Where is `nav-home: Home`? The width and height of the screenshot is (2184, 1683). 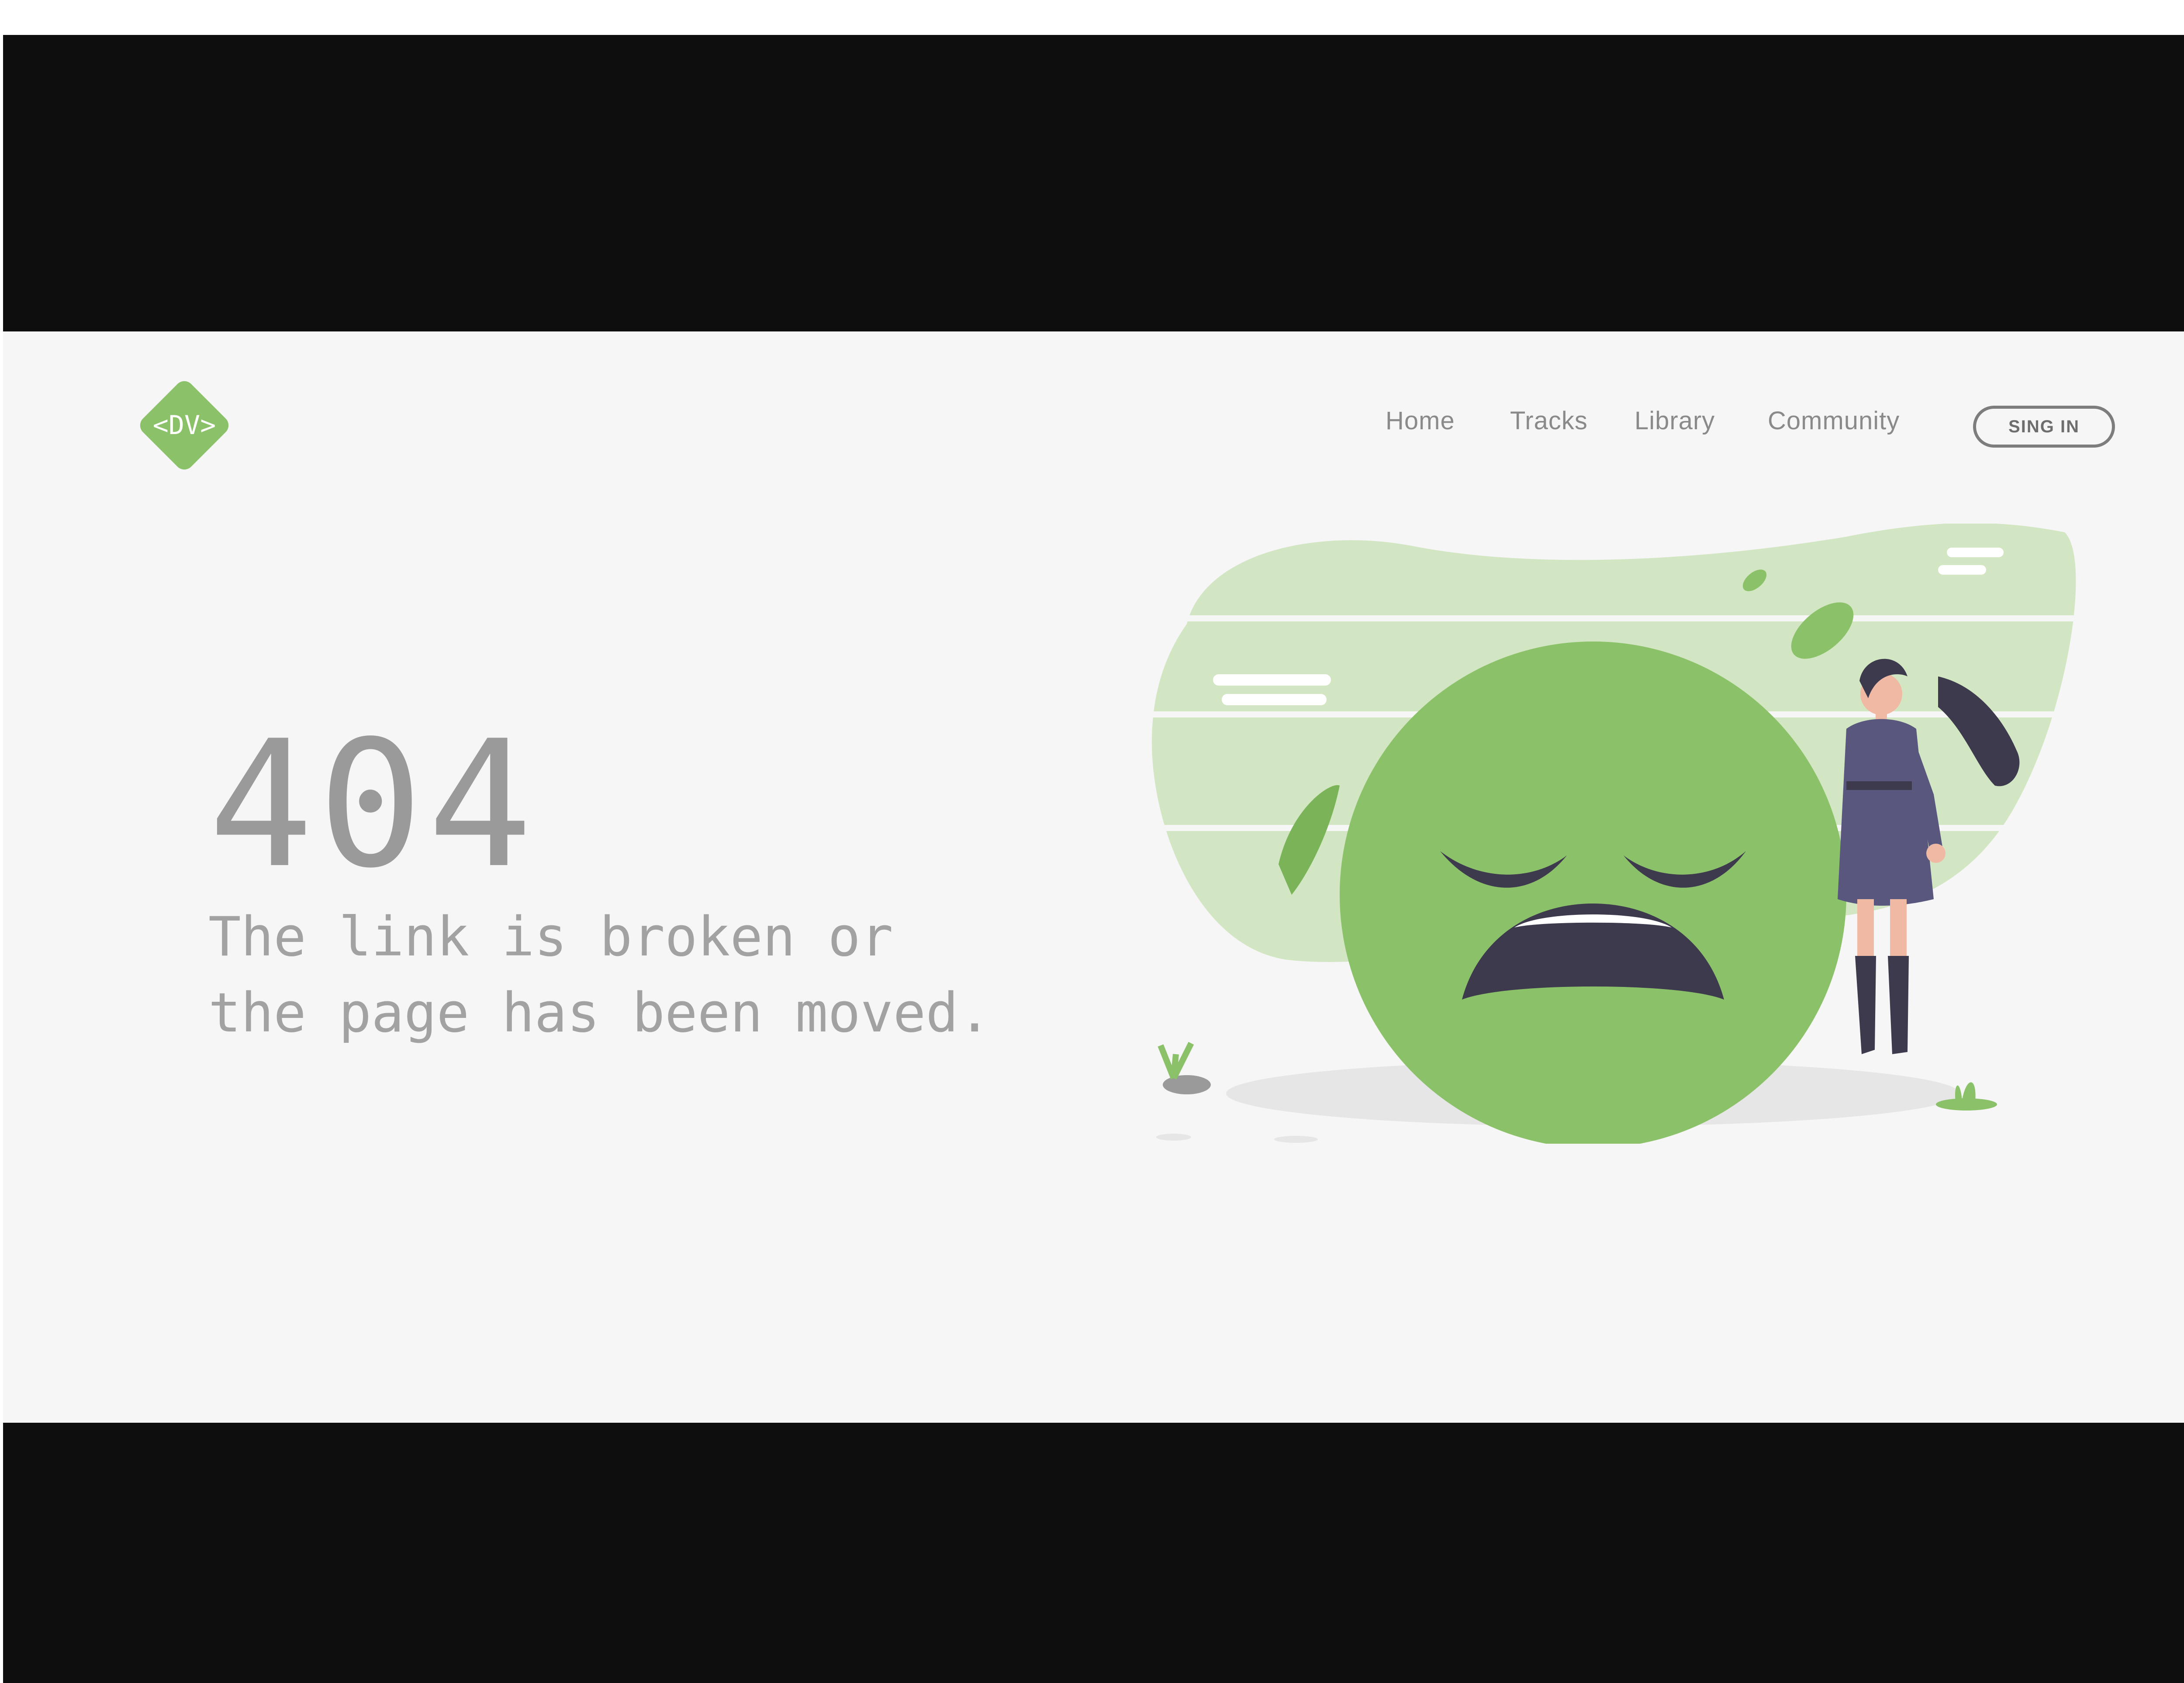
nav-home: Home is located at coordinates (1420, 421).